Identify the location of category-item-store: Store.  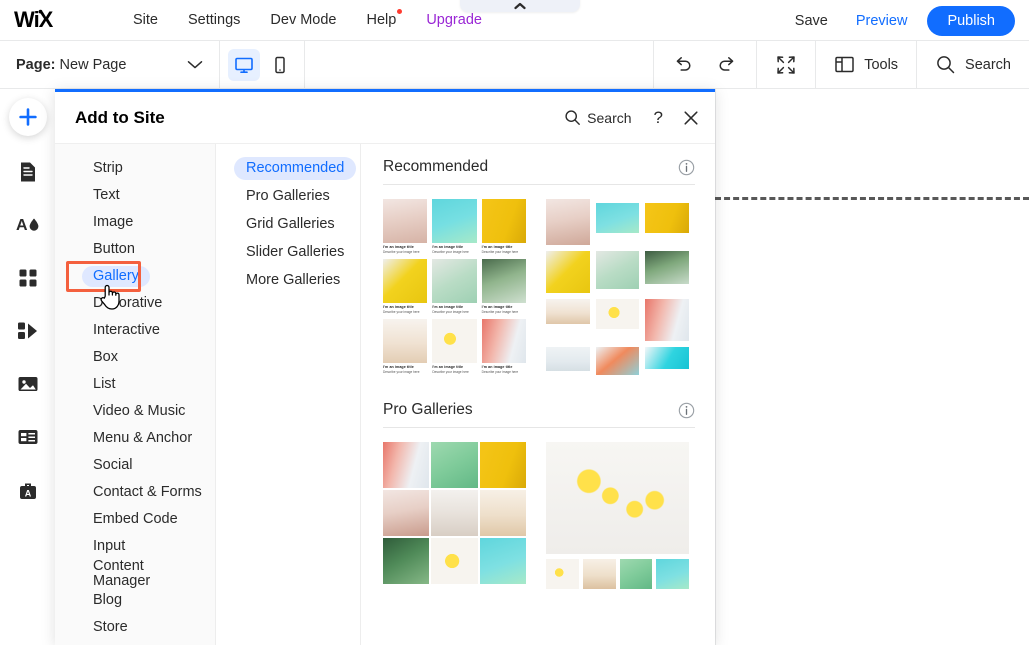
(135, 627).